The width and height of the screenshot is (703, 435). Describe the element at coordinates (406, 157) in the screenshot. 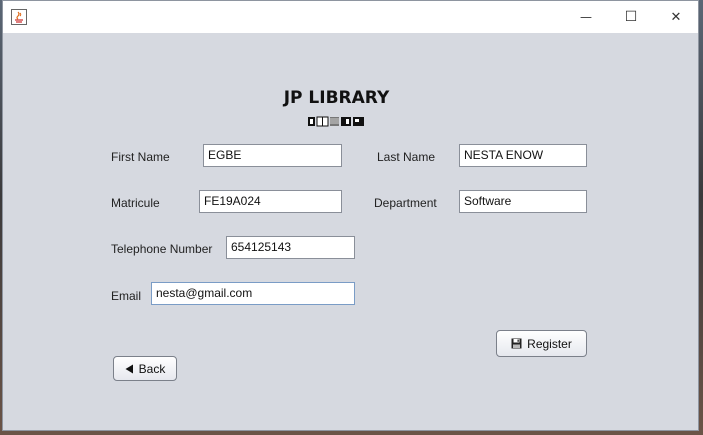

I see `last-name-label: Last Name` at that location.